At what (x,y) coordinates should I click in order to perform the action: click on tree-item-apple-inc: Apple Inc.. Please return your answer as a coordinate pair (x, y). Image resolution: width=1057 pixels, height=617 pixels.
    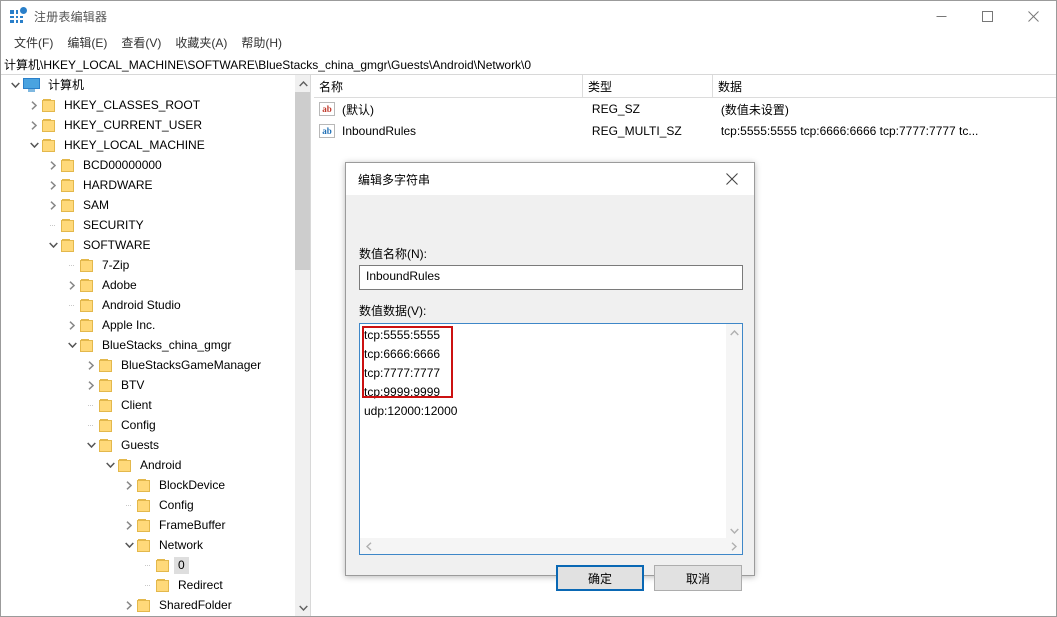
    Looking at the image, I should click on (148, 325).